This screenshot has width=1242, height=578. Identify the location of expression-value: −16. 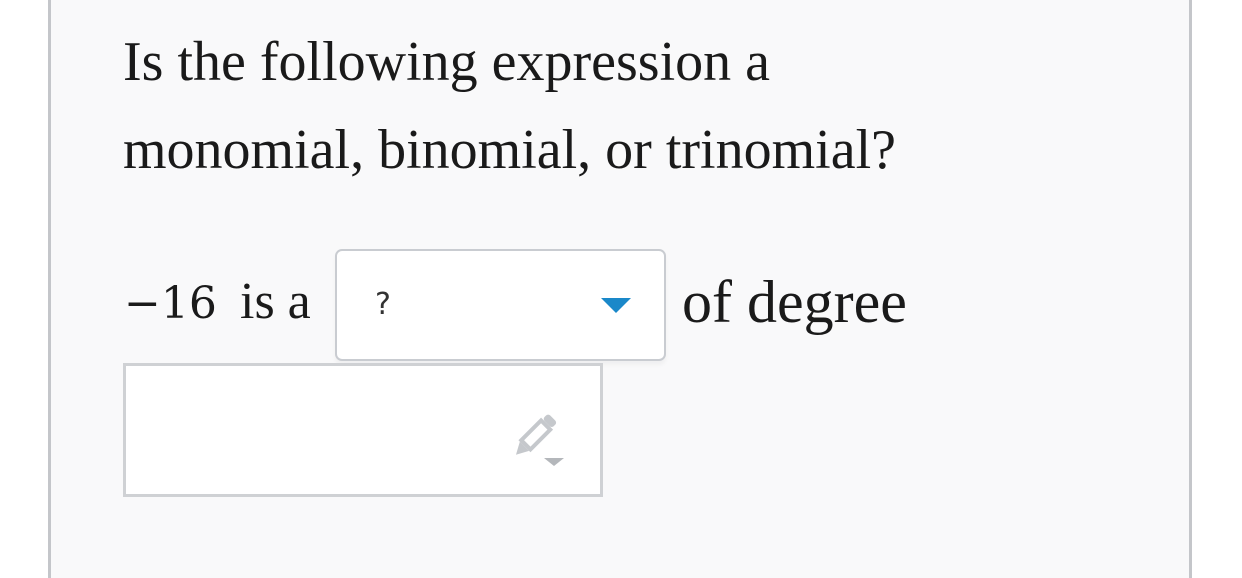
(170, 303).